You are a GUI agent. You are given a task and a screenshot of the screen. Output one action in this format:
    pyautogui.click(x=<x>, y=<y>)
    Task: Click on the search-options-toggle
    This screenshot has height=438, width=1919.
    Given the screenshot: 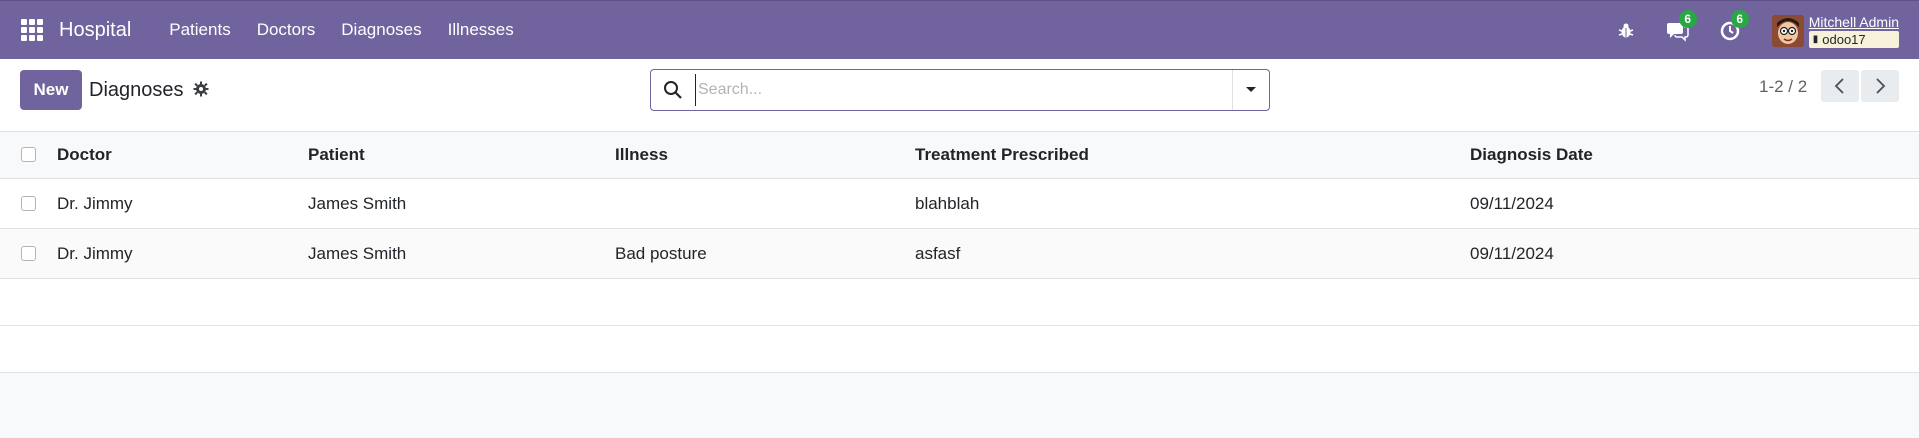 What is the action you would take?
    pyautogui.click(x=1250, y=90)
    